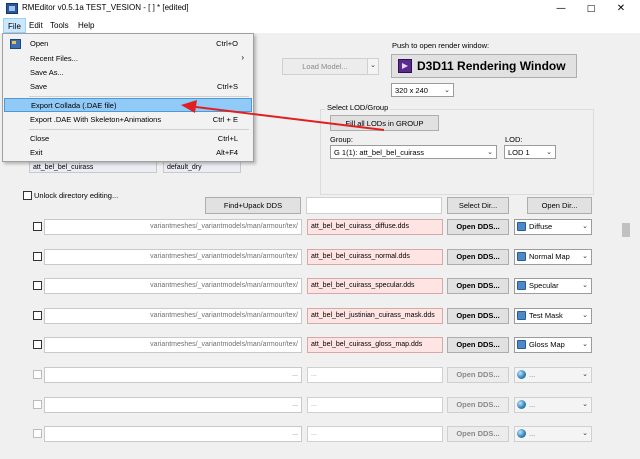  I want to click on texture-type-select: Test Mask ⌄, so click(553, 316).